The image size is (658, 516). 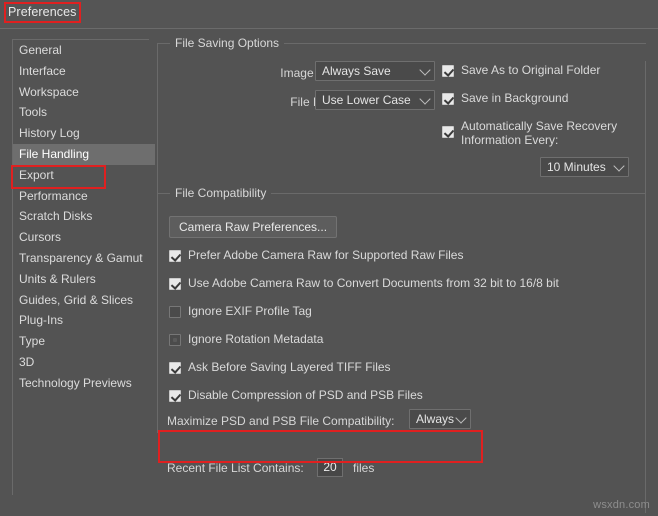 I want to click on sidebar-item-history-log: History Log, so click(x=81, y=133).